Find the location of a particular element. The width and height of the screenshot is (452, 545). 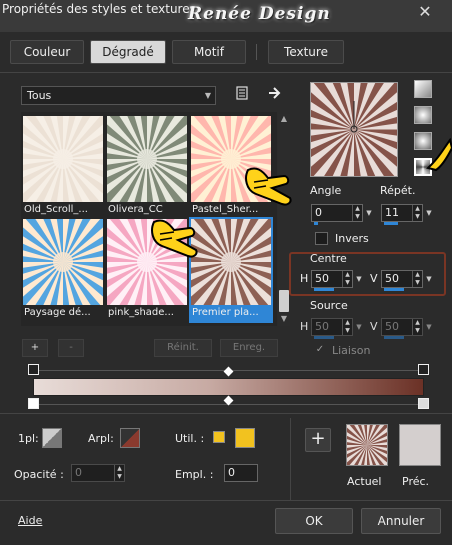

source-v-slider is located at coordinates (394, 337).